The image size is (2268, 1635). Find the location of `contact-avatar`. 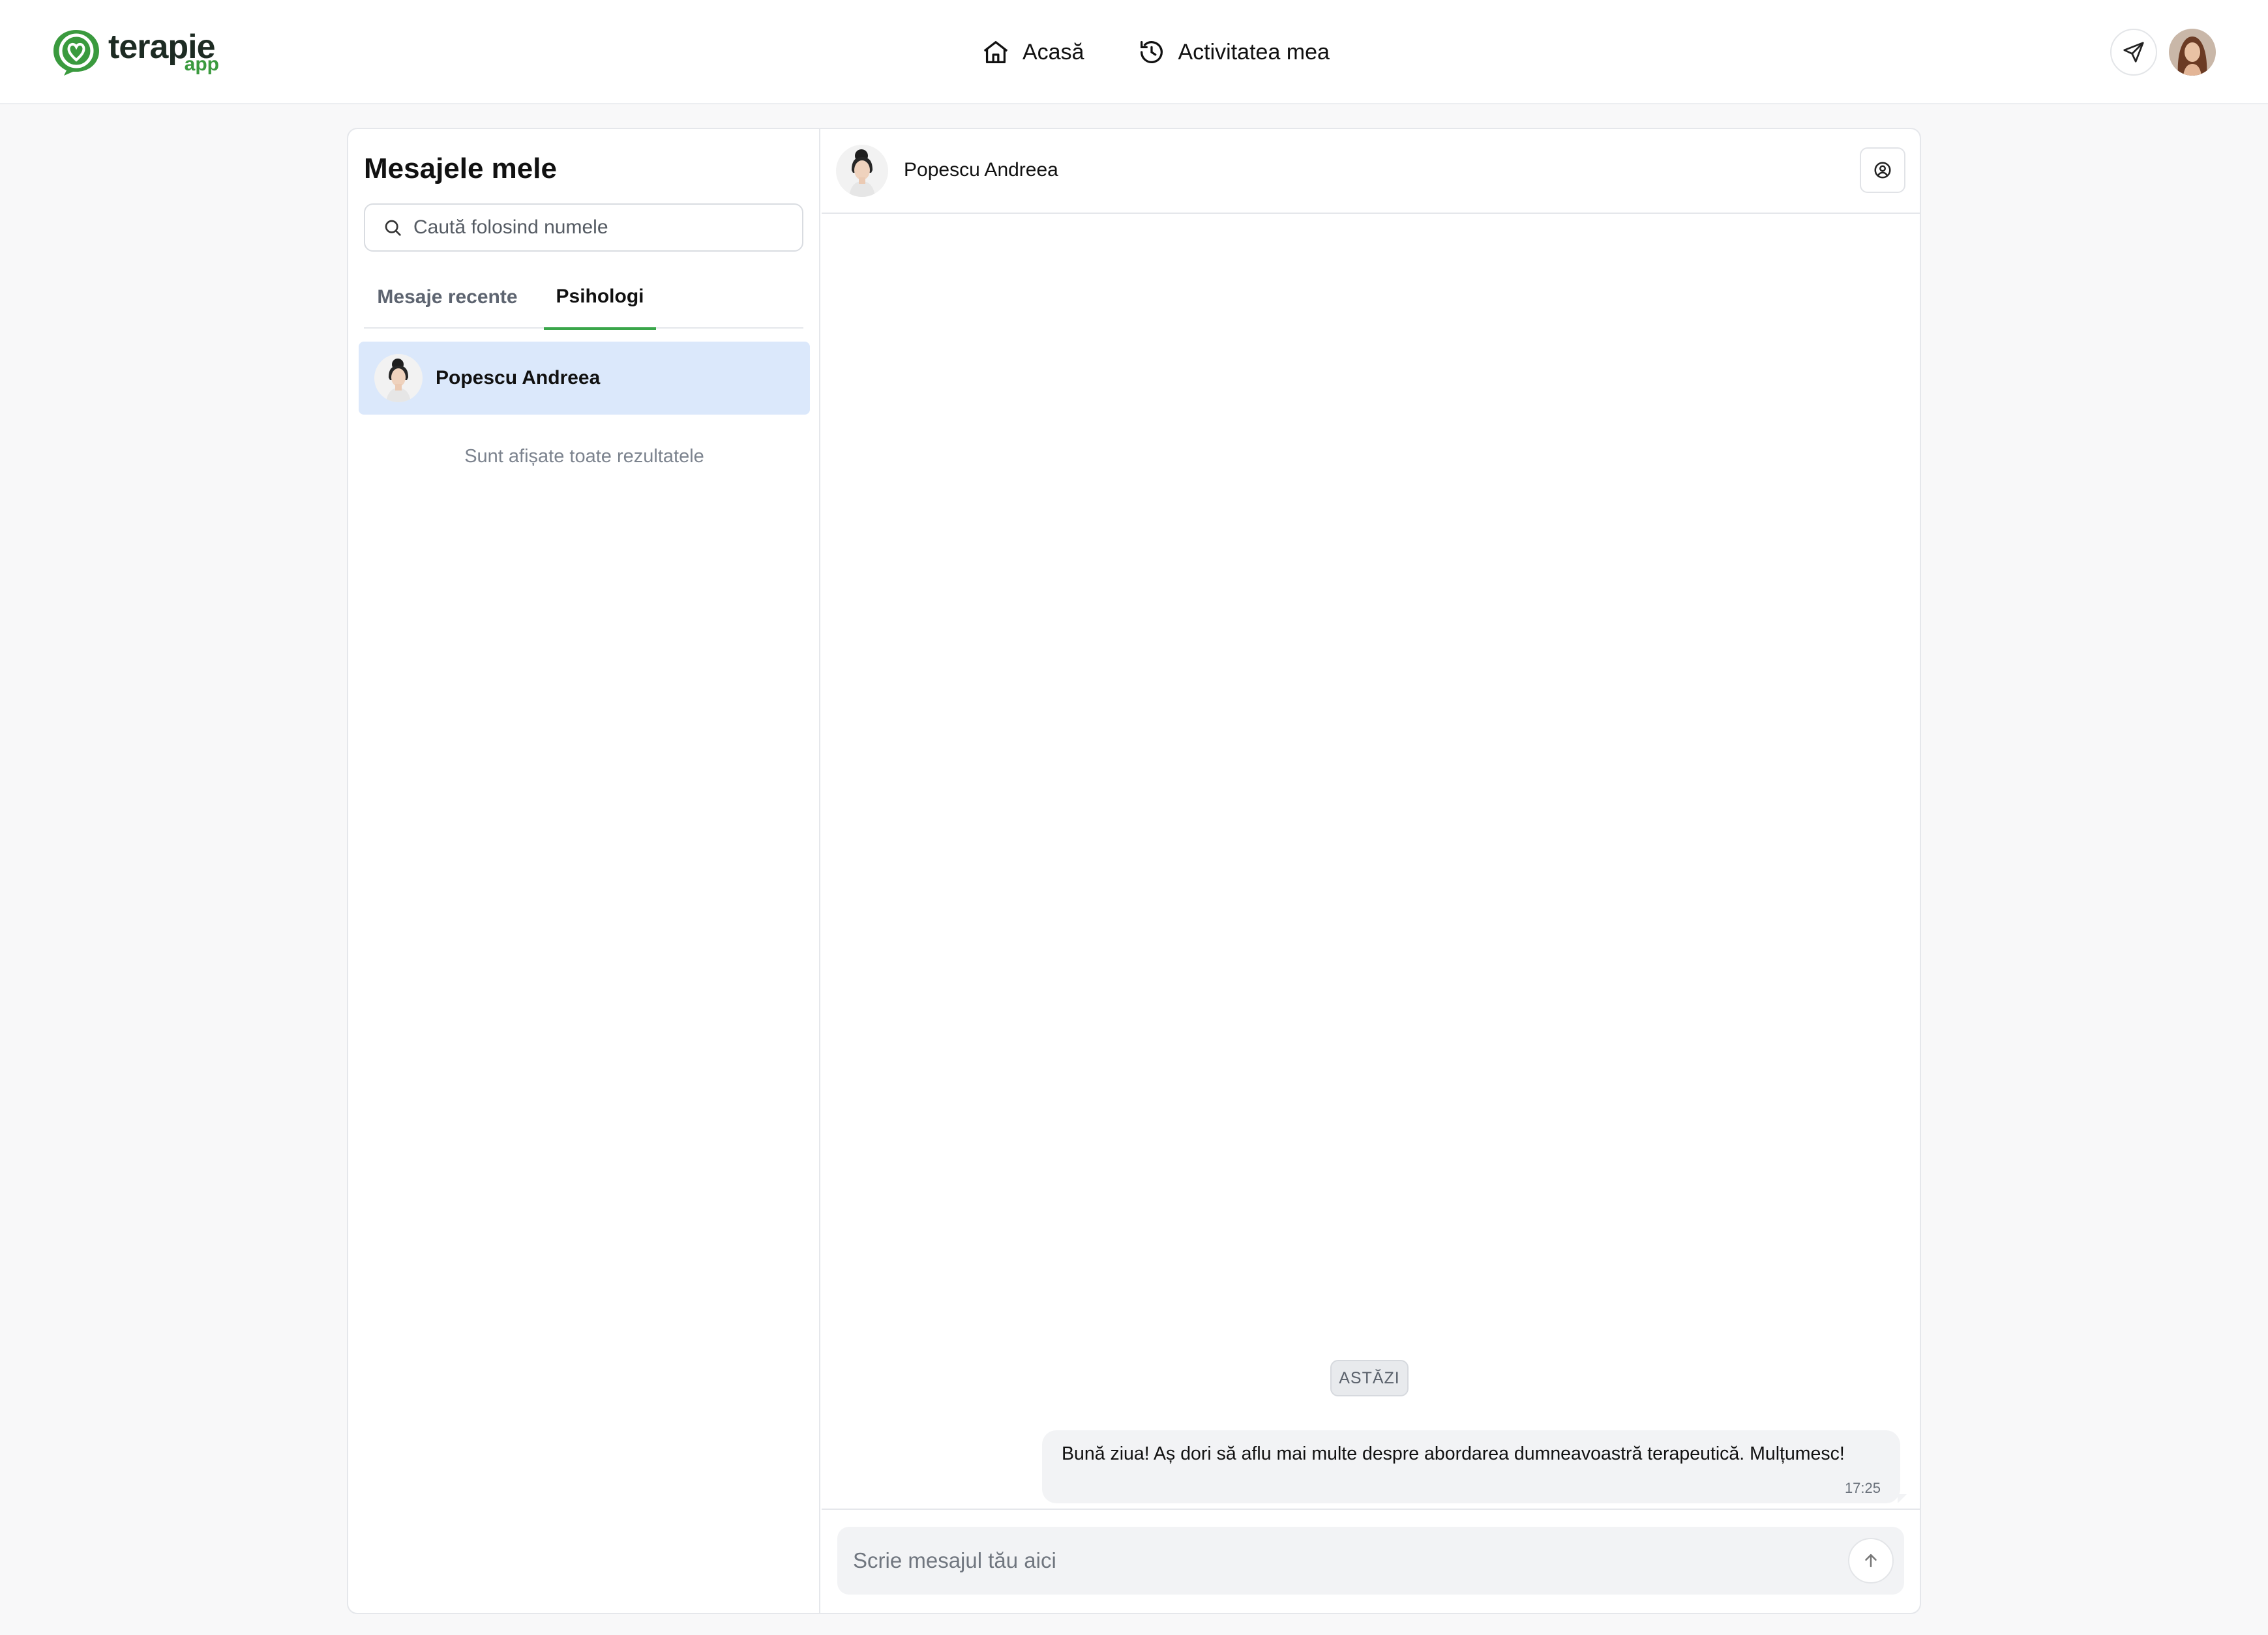

contact-avatar is located at coordinates (398, 378).